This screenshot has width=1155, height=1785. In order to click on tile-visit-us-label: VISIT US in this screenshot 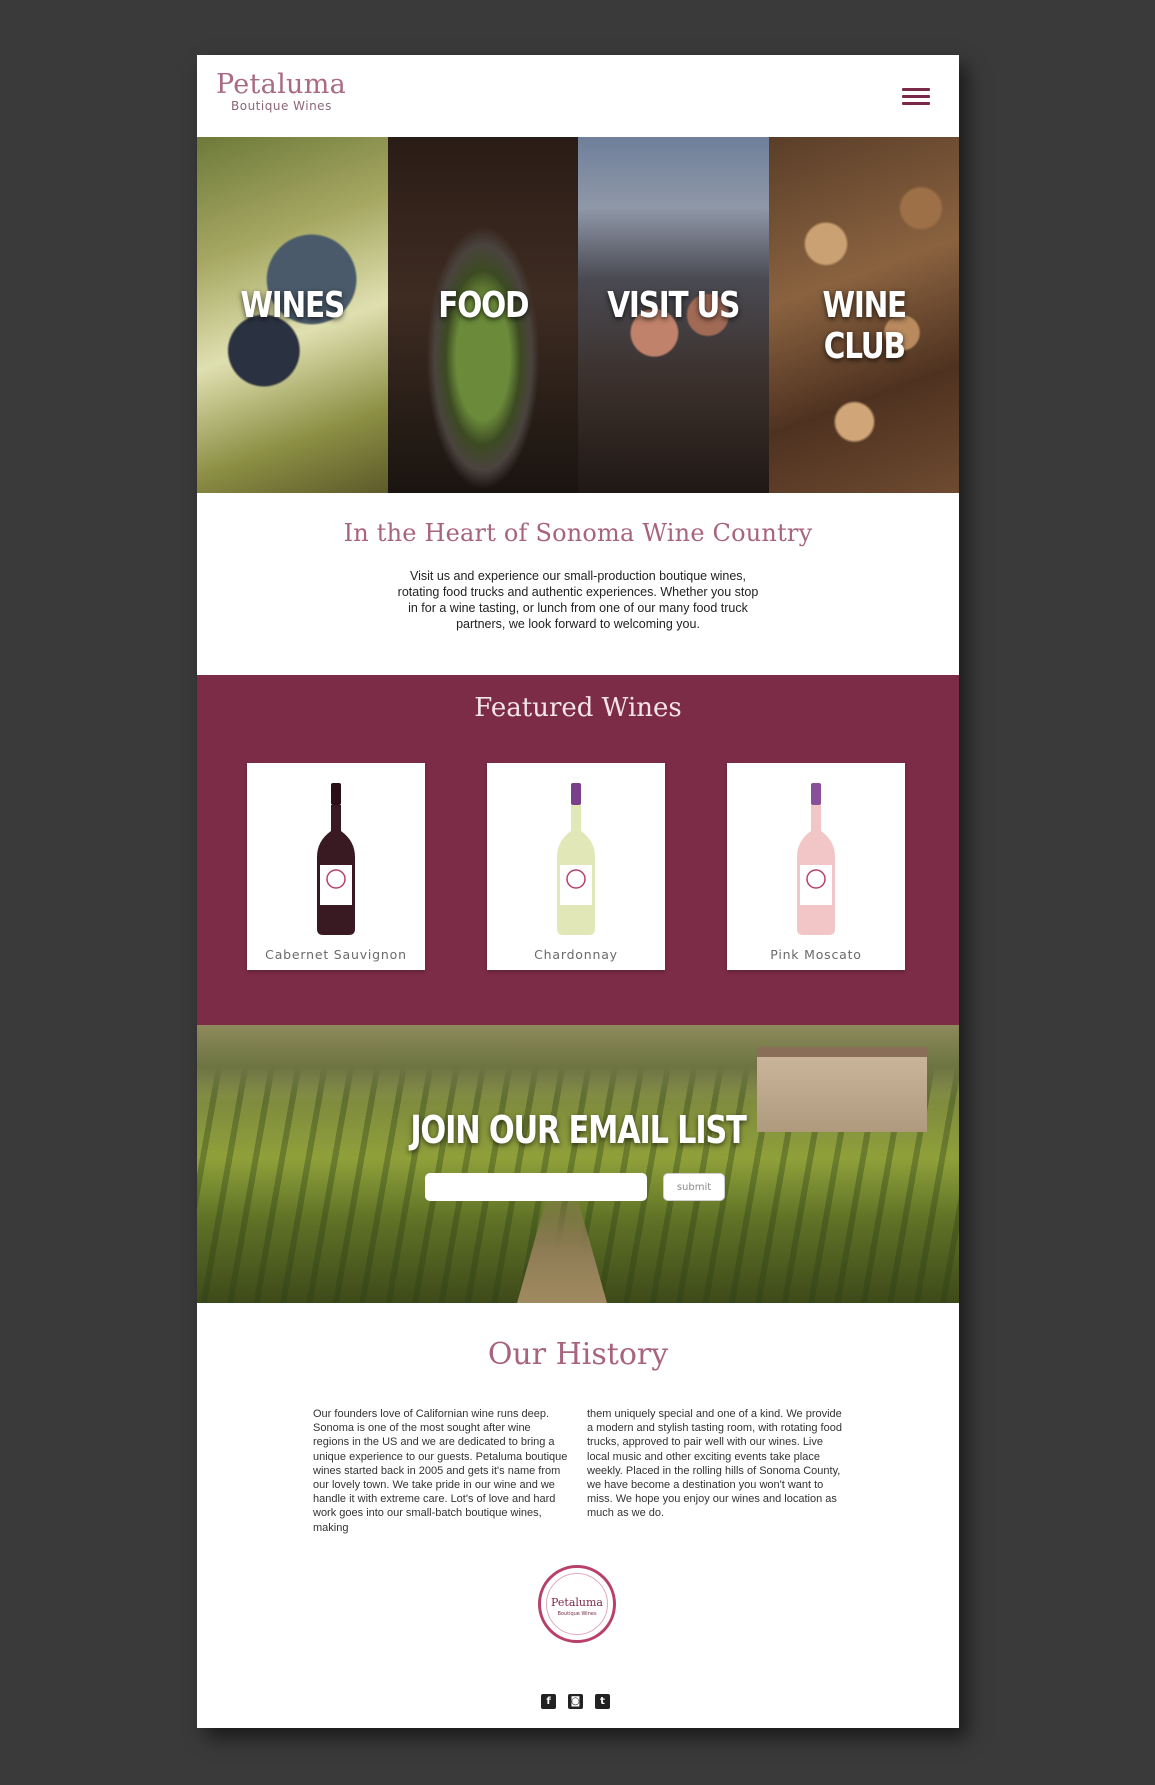, I will do `click(673, 305)`.